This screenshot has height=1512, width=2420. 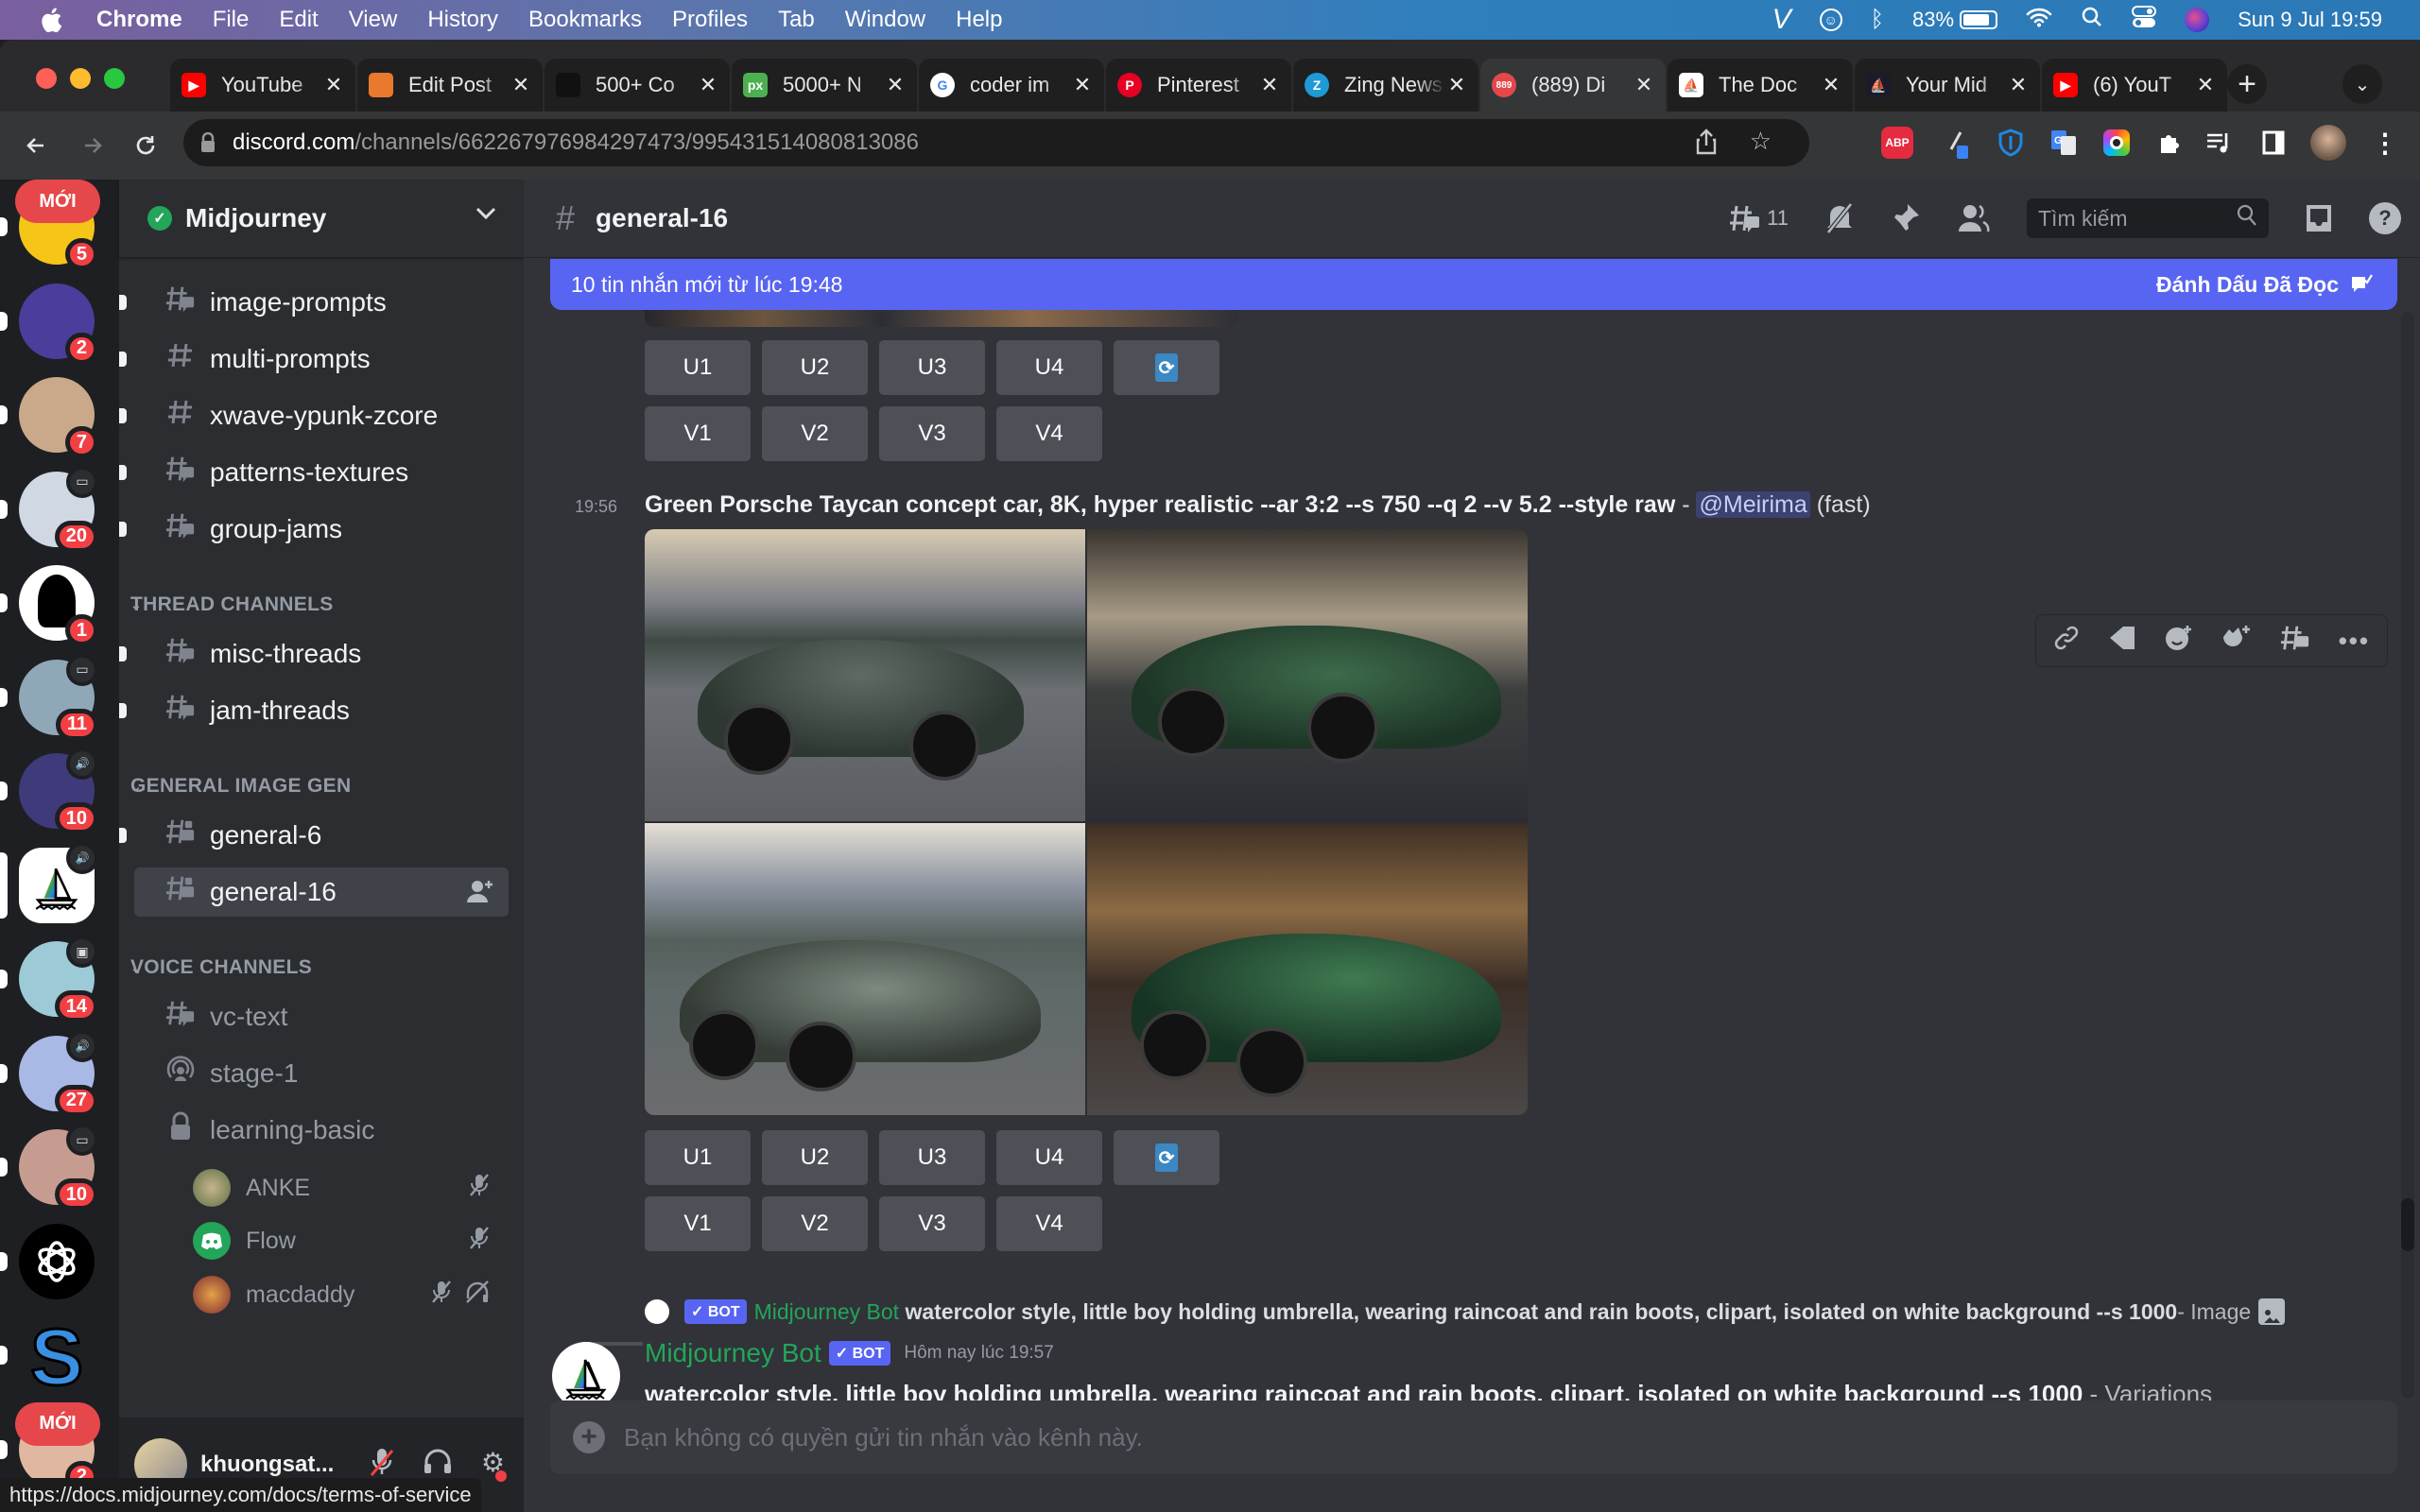 What do you see at coordinates (351, 1294) in the screenshot?
I see `voice-user: macdaddy` at bounding box center [351, 1294].